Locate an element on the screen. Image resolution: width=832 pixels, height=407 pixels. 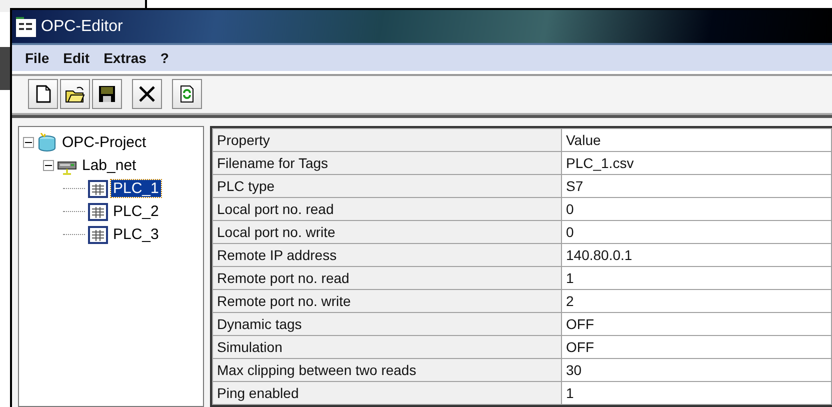
tree-item: PLC_3 is located at coordinates (136, 234).